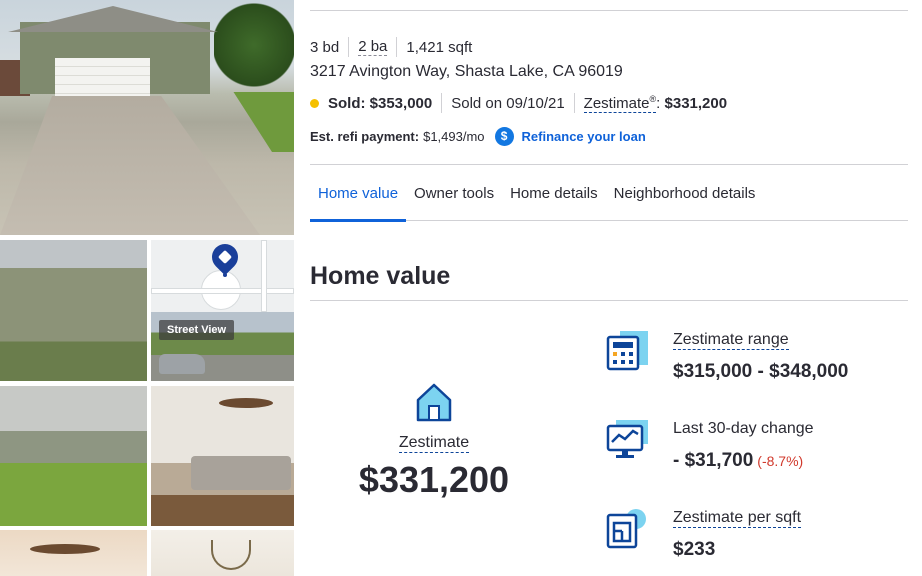  What do you see at coordinates (756, 359) in the screenshot?
I see `zestimate-range-stat: Zestimate range $315,000 - $348,000` at bounding box center [756, 359].